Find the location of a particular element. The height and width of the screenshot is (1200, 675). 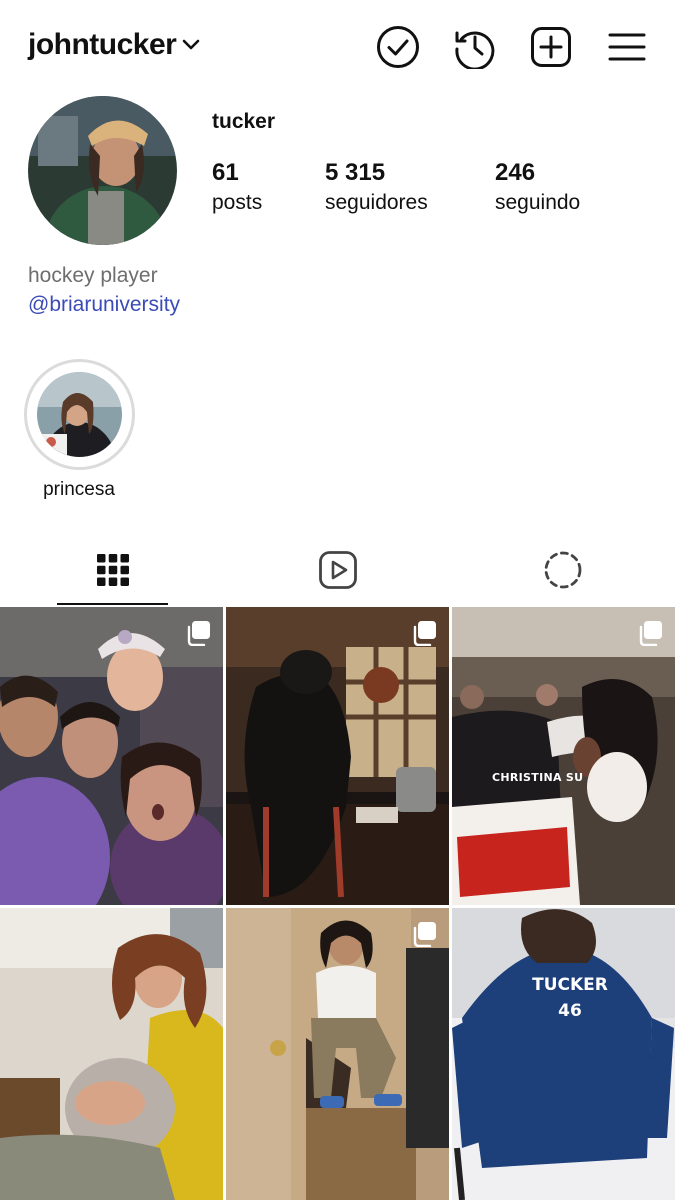

loading-circle-icon is located at coordinates (563, 572).